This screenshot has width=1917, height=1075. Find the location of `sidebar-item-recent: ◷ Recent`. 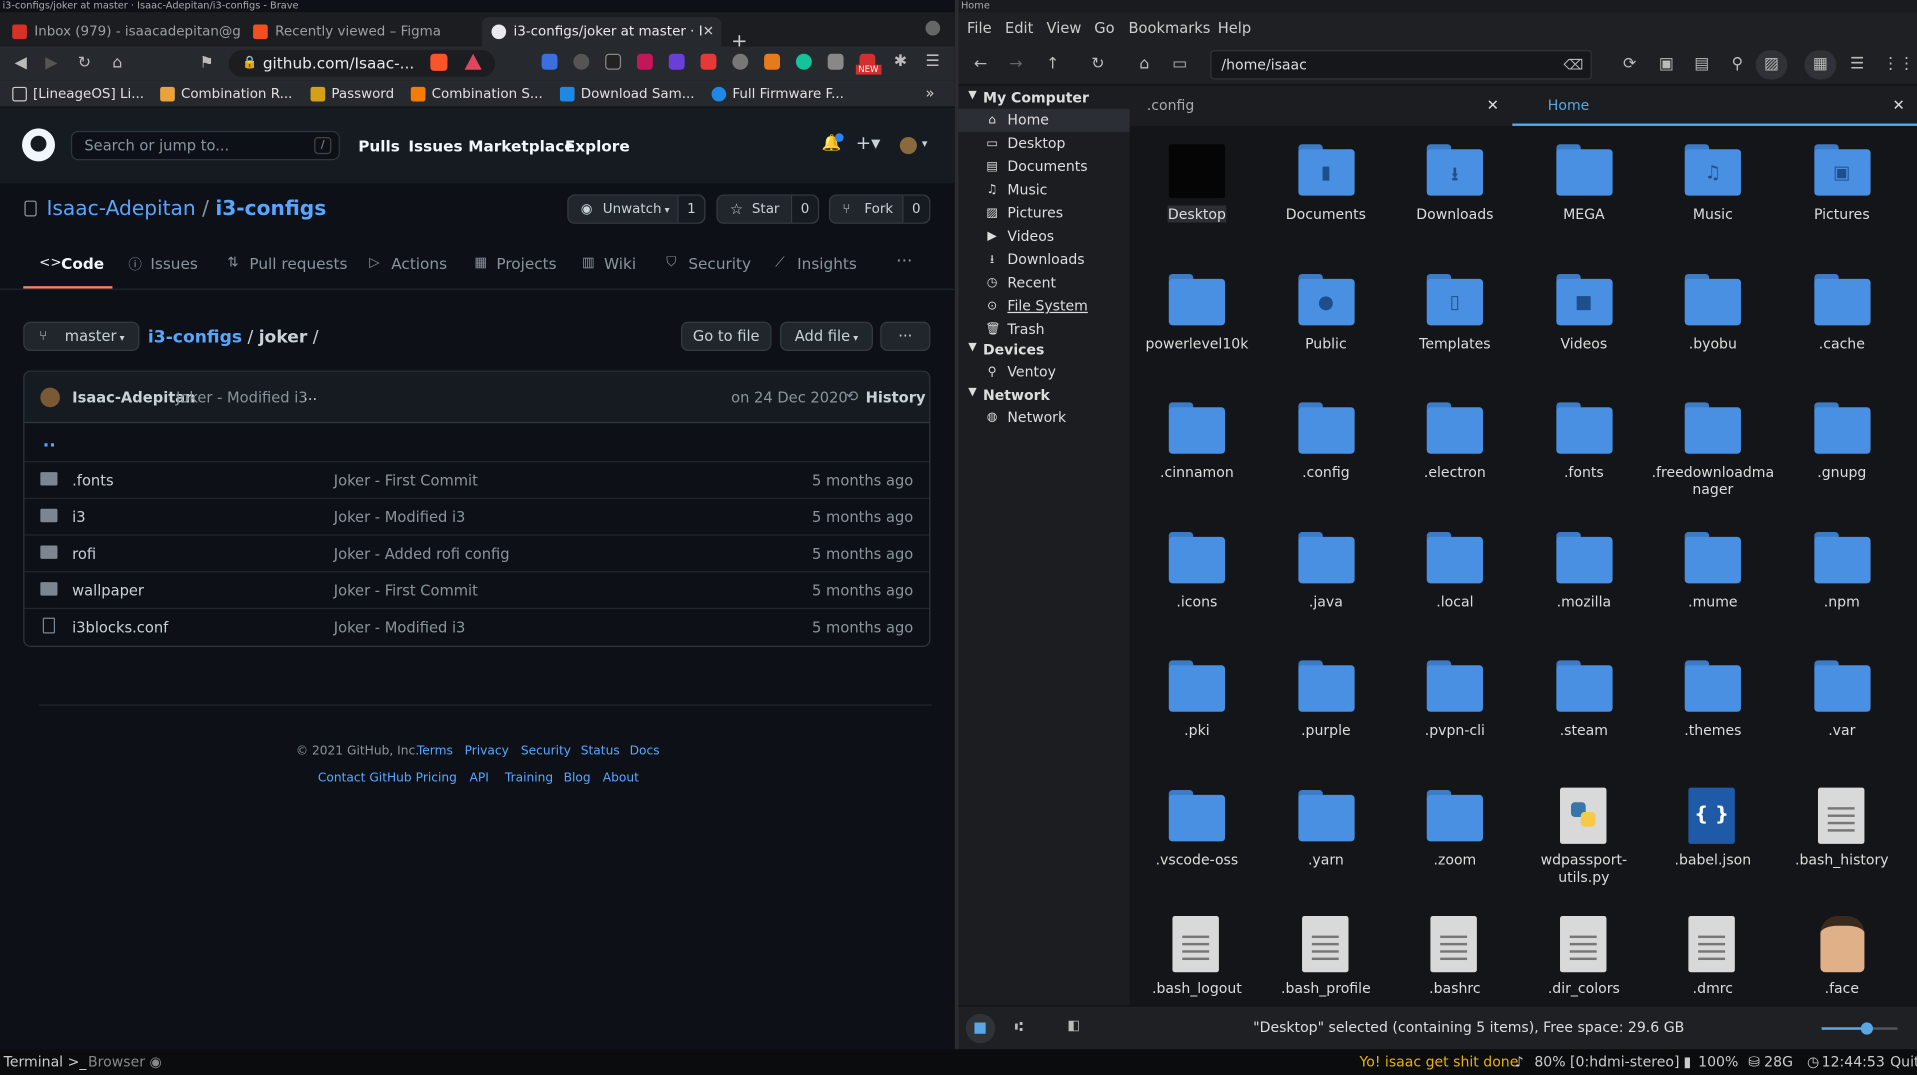

sidebar-item-recent: ◷ Recent is located at coordinates (1044, 283).